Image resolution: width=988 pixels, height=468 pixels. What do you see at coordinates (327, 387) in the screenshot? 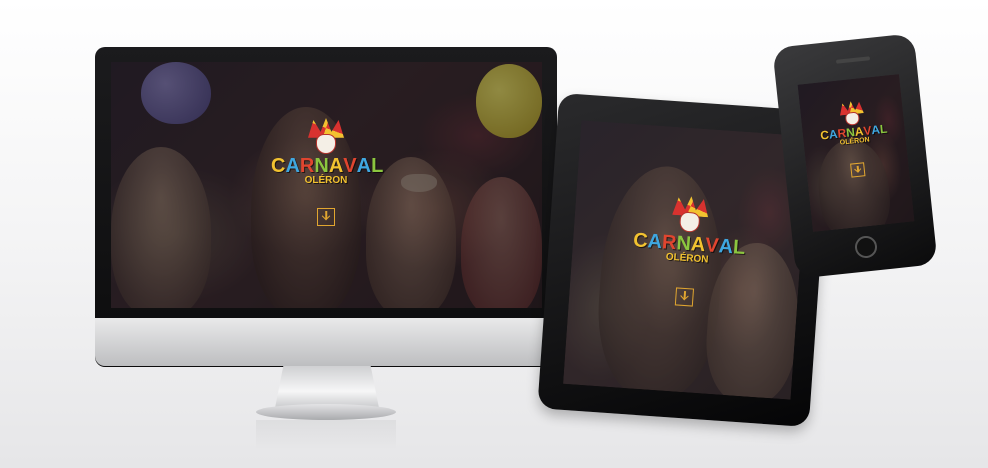
I see `monitor-stand` at bounding box center [327, 387].